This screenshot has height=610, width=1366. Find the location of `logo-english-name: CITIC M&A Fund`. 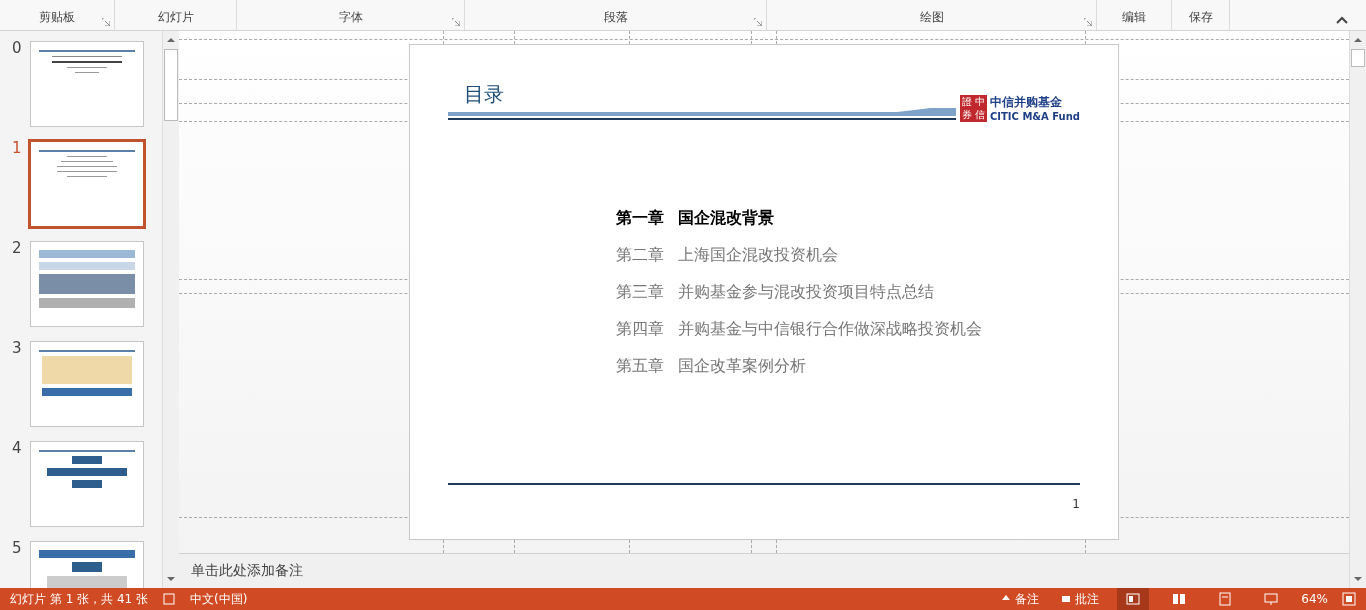

logo-english-name: CITIC M&A Fund is located at coordinates (1034, 116).